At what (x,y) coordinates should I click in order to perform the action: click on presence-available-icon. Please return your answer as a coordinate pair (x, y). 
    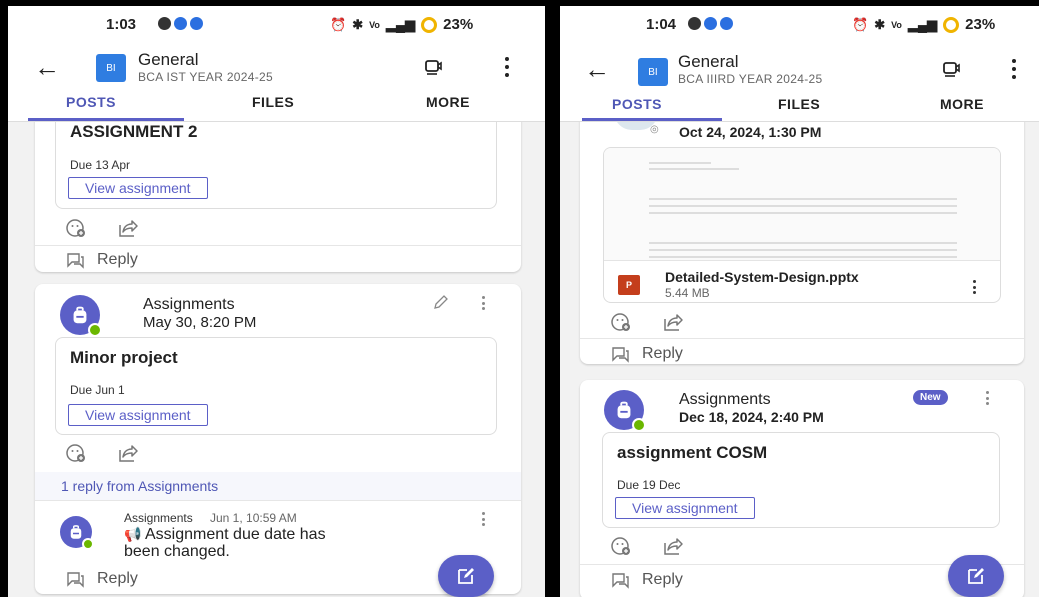
    Looking at the image, I should click on (639, 425).